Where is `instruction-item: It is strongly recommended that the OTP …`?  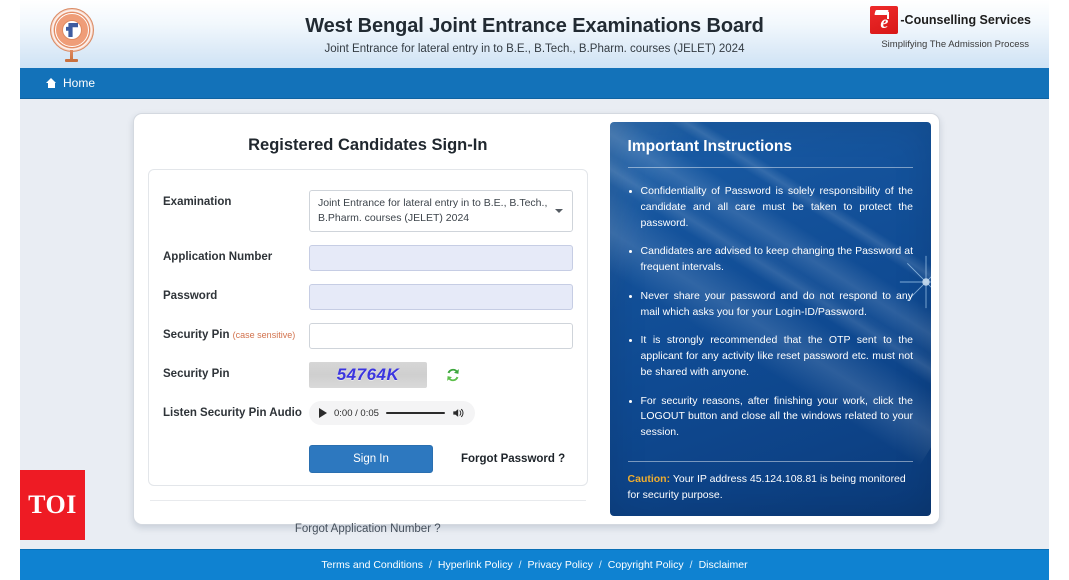 instruction-item: It is strongly recommended that the OTP … is located at coordinates (770, 356).